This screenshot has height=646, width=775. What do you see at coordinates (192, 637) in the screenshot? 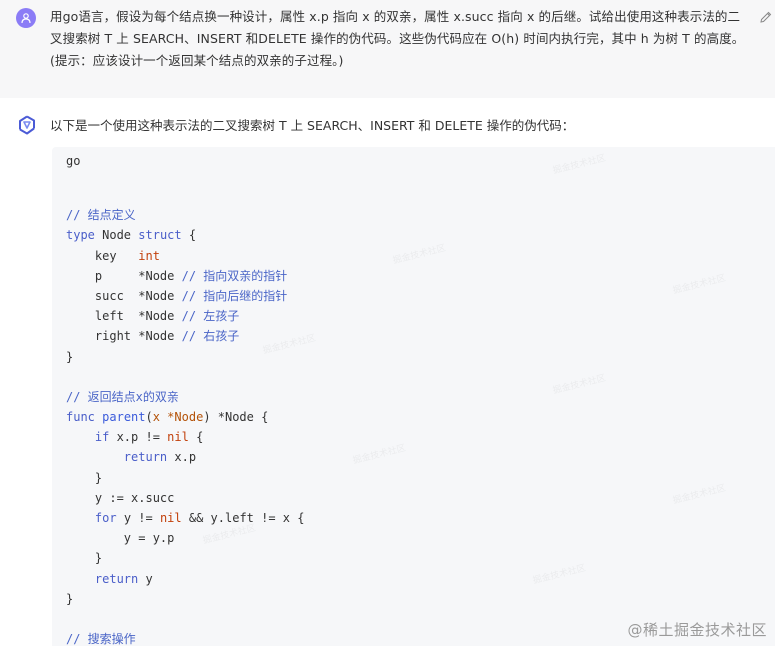
I see `code-line: // 搜索操作` at bounding box center [192, 637].